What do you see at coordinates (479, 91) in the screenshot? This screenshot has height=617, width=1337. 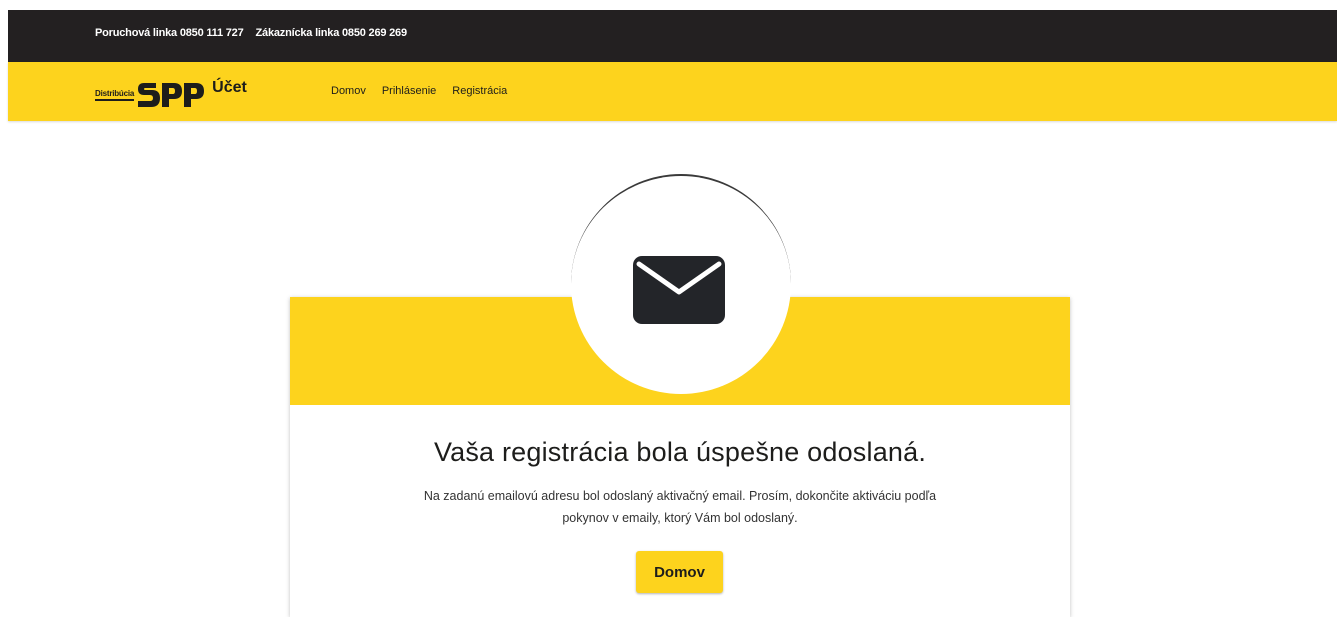 I see `nav-item-registracia: Registrácia` at bounding box center [479, 91].